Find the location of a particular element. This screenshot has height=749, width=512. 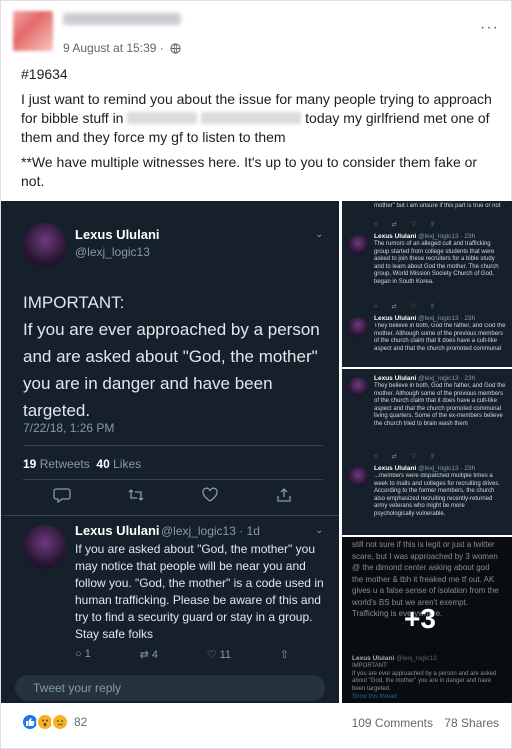

reply-author-name: Lexus Ululani is located at coordinates (117, 530).